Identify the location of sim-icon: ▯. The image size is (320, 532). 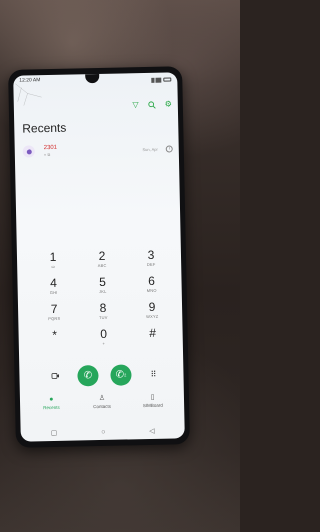
(152, 397).